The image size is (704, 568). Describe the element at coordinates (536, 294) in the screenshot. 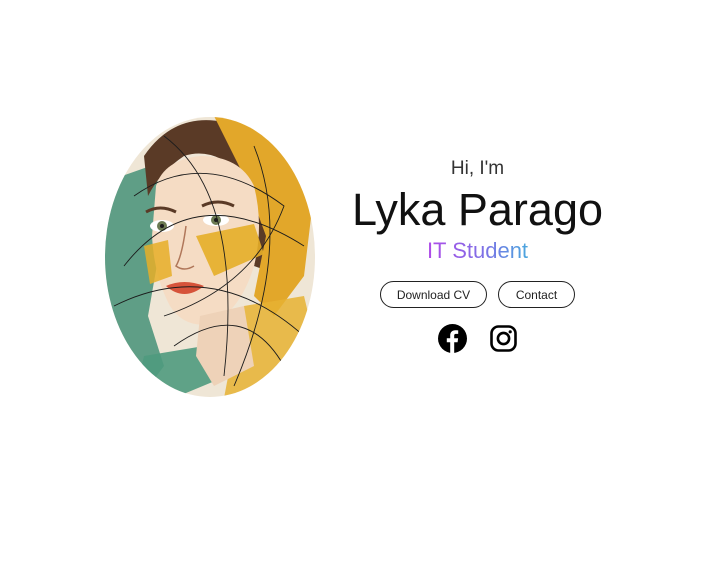

I see `contact-button: Contact` at that location.